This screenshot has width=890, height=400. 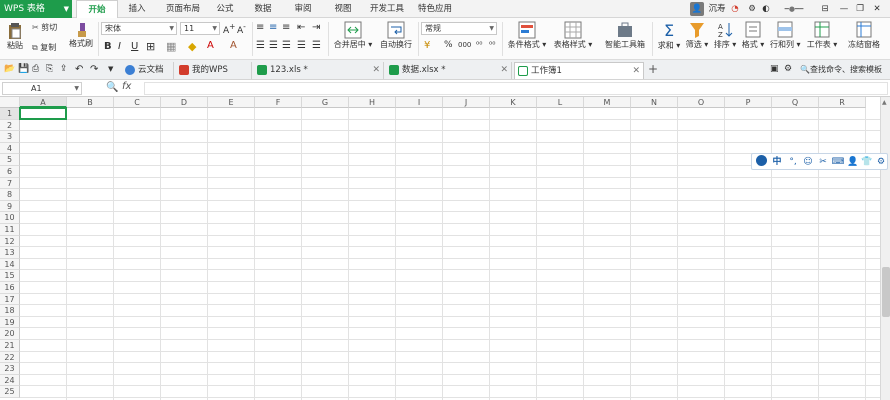 What do you see at coordinates (137, 9) in the screenshot?
I see `tab-insert: 插入` at bounding box center [137, 9].